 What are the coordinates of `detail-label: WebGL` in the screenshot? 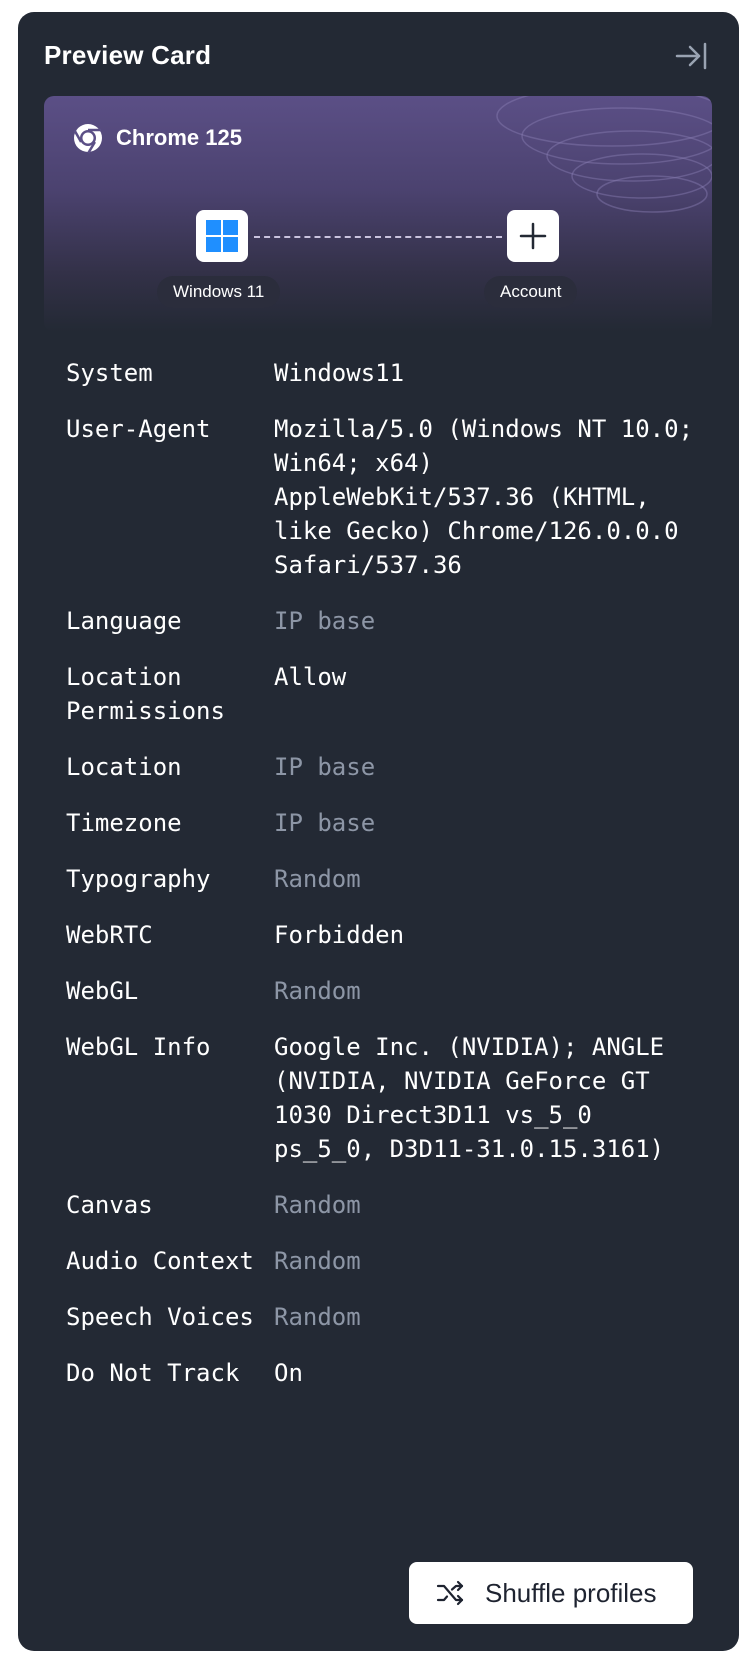 It's located at (102, 991).